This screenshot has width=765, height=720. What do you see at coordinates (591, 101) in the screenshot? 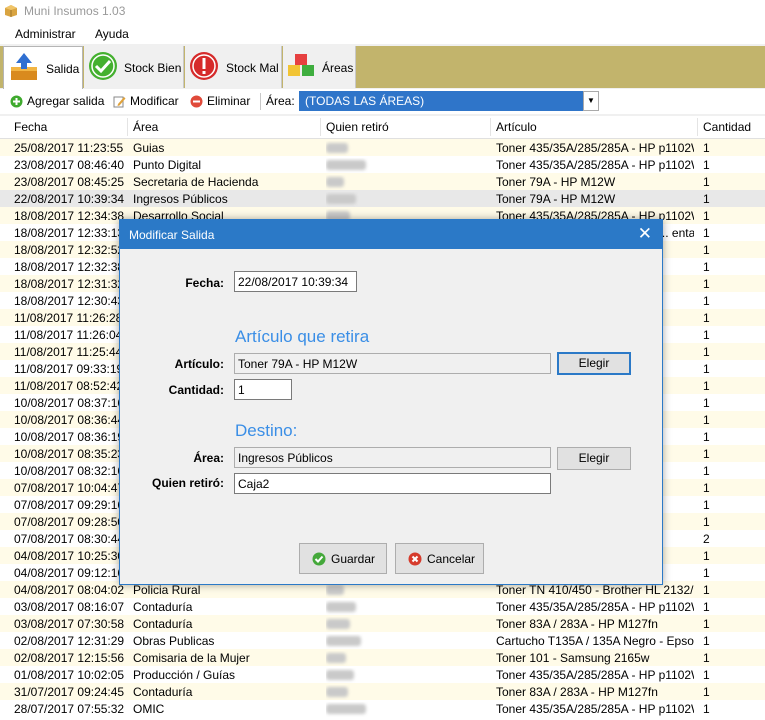
I see `chevron-down-icon: ▼` at bounding box center [591, 101].